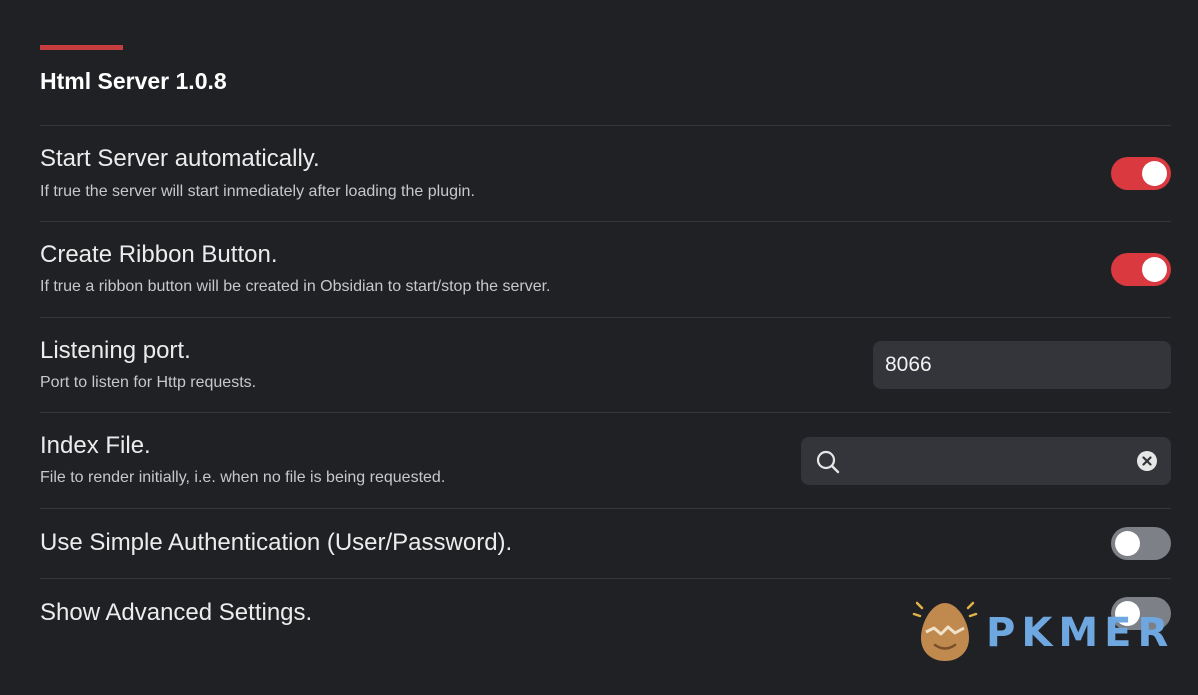 Image resolution: width=1198 pixels, height=695 pixels. What do you see at coordinates (1147, 461) in the screenshot?
I see `clear-icon` at bounding box center [1147, 461].